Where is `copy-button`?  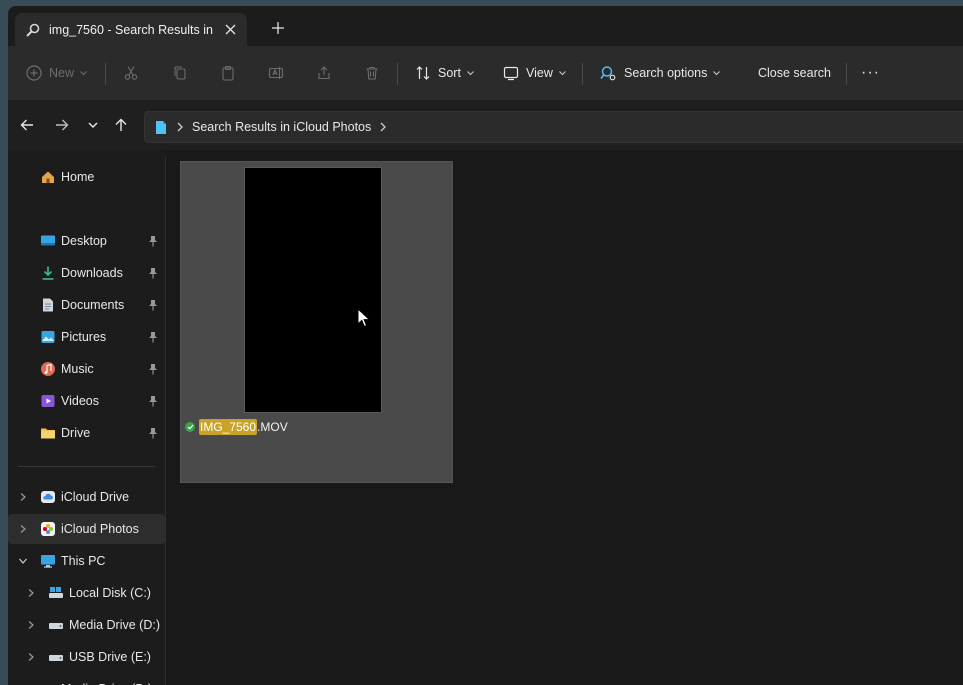
copy-button is located at coordinates (180, 73).